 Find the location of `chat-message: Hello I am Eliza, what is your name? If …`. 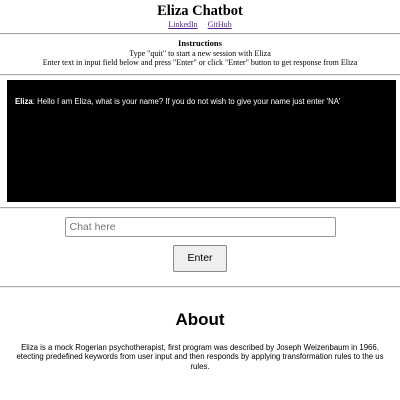

chat-message: Hello I am Eliza, what is your name? If … is located at coordinates (187, 101).